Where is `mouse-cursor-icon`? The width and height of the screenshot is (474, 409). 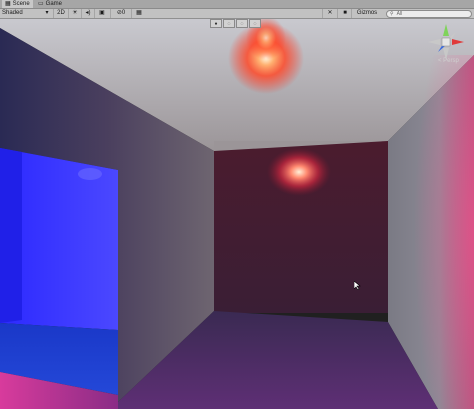 mouse-cursor-icon is located at coordinates (357, 285).